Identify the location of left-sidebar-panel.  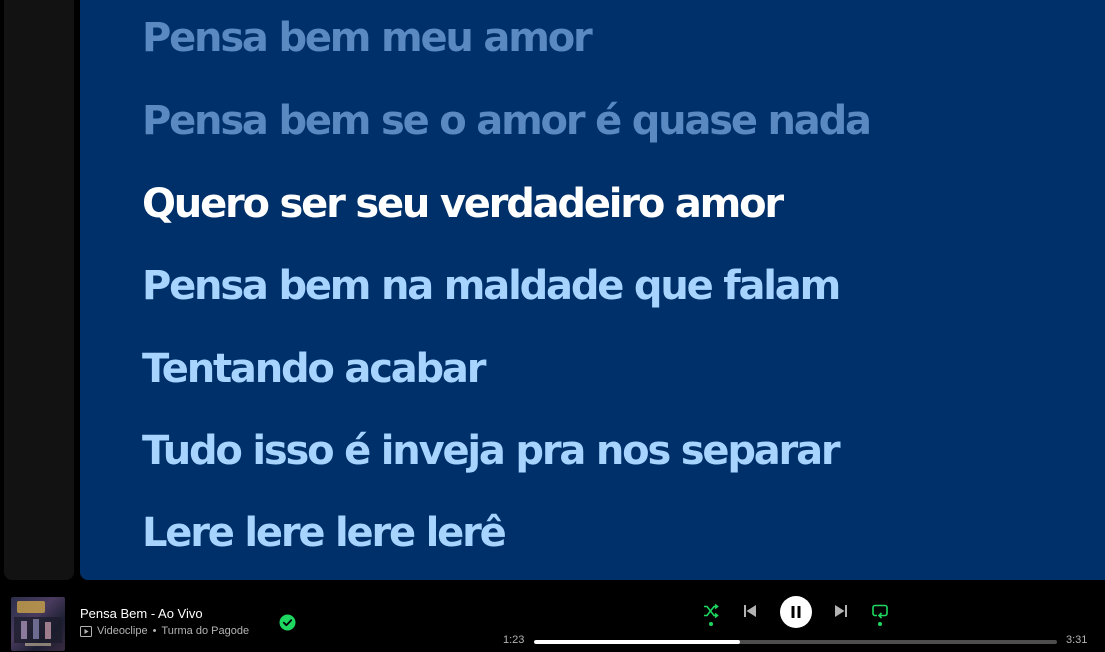
(39, 290).